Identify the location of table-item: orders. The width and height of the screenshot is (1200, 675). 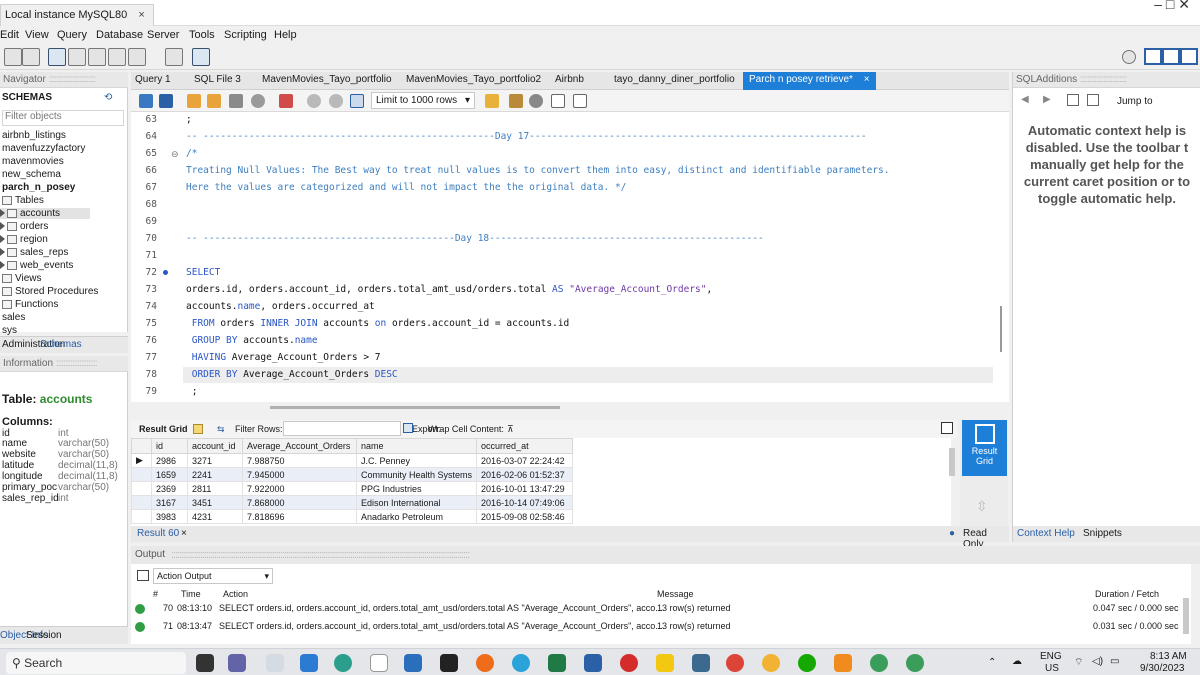
(24, 226).